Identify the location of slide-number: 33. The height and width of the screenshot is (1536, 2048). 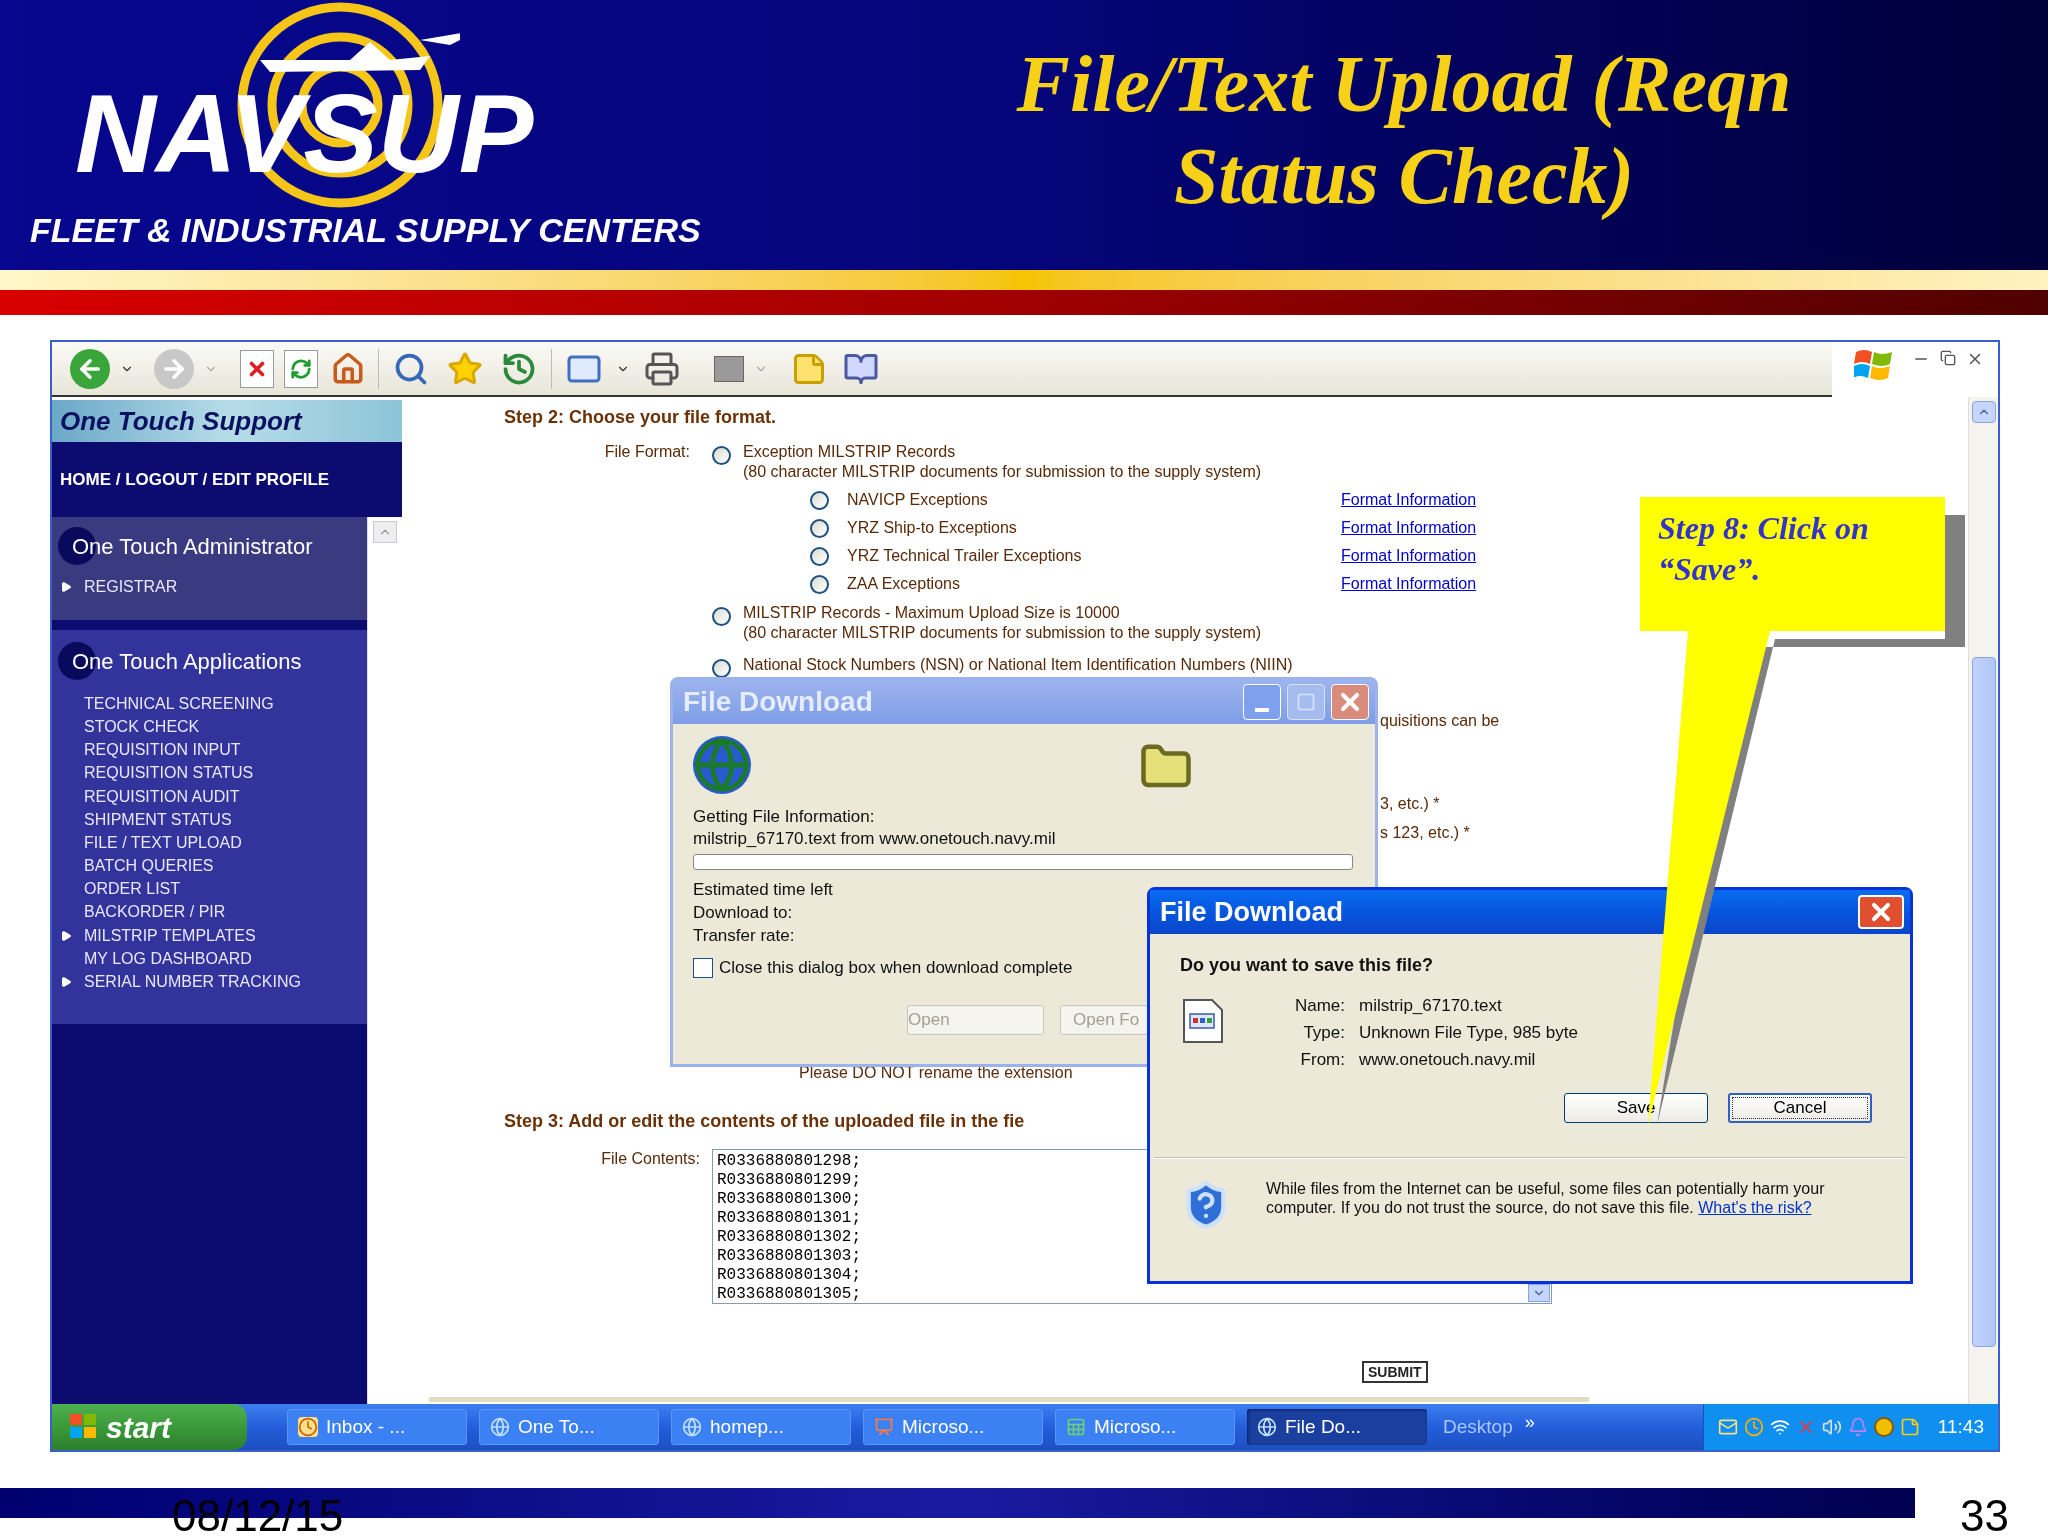
(1984, 1515).